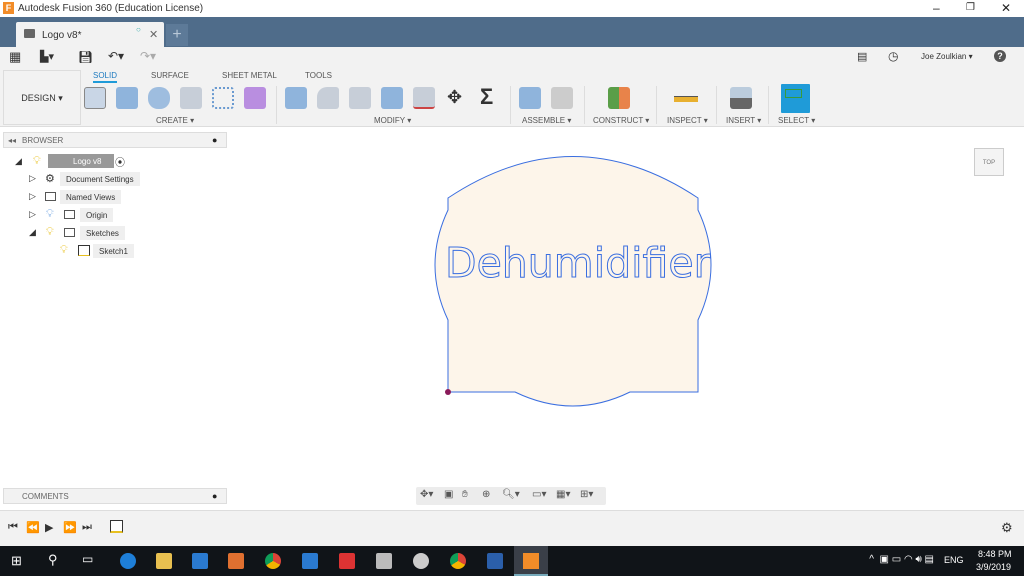 The width and height of the screenshot is (1024, 576). What do you see at coordinates (901, 559) in the screenshot?
I see `tray-icons: ^ ▣ ▭ ◠ 🔊︎ ▤` at bounding box center [901, 559].